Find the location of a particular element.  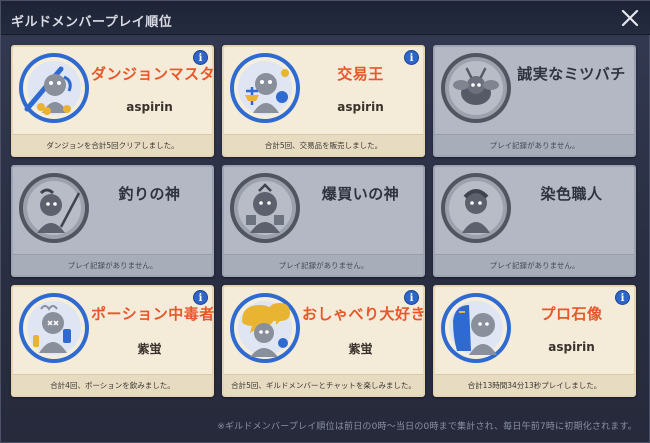

card-title: 交易王 is located at coordinates (360, 74).